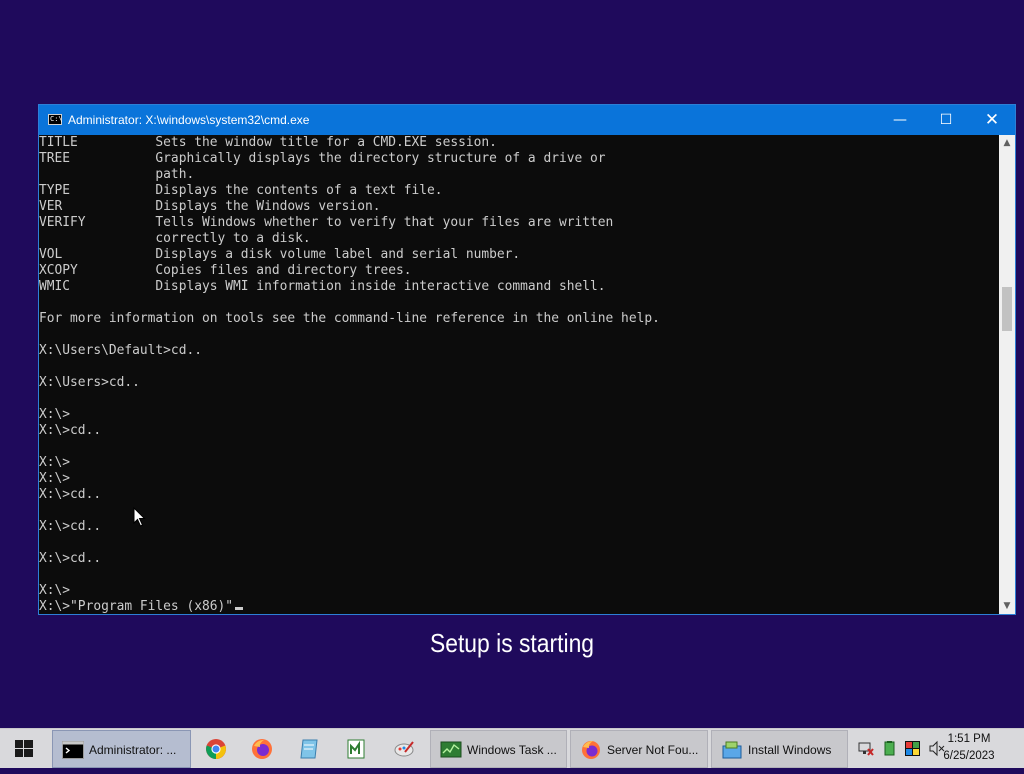 The width and height of the screenshot is (1024, 774). Describe the element at coordinates (139, 517) in the screenshot. I see `mouse-cursor-icon` at that location.